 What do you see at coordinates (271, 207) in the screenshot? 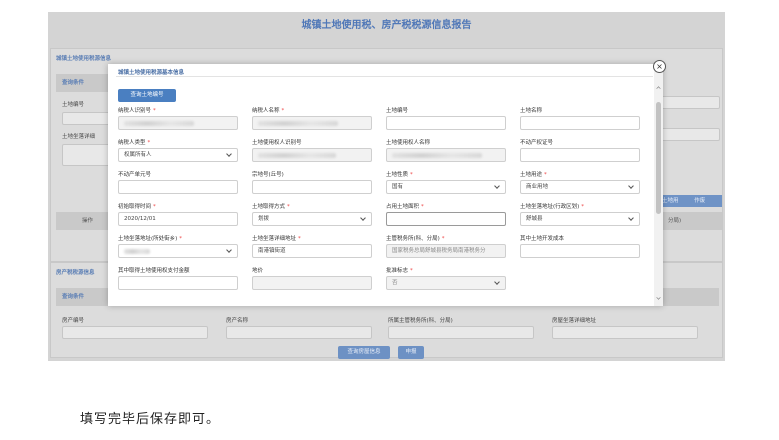
I see `acquire-method-label: 土地取得方式 *` at bounding box center [271, 207].